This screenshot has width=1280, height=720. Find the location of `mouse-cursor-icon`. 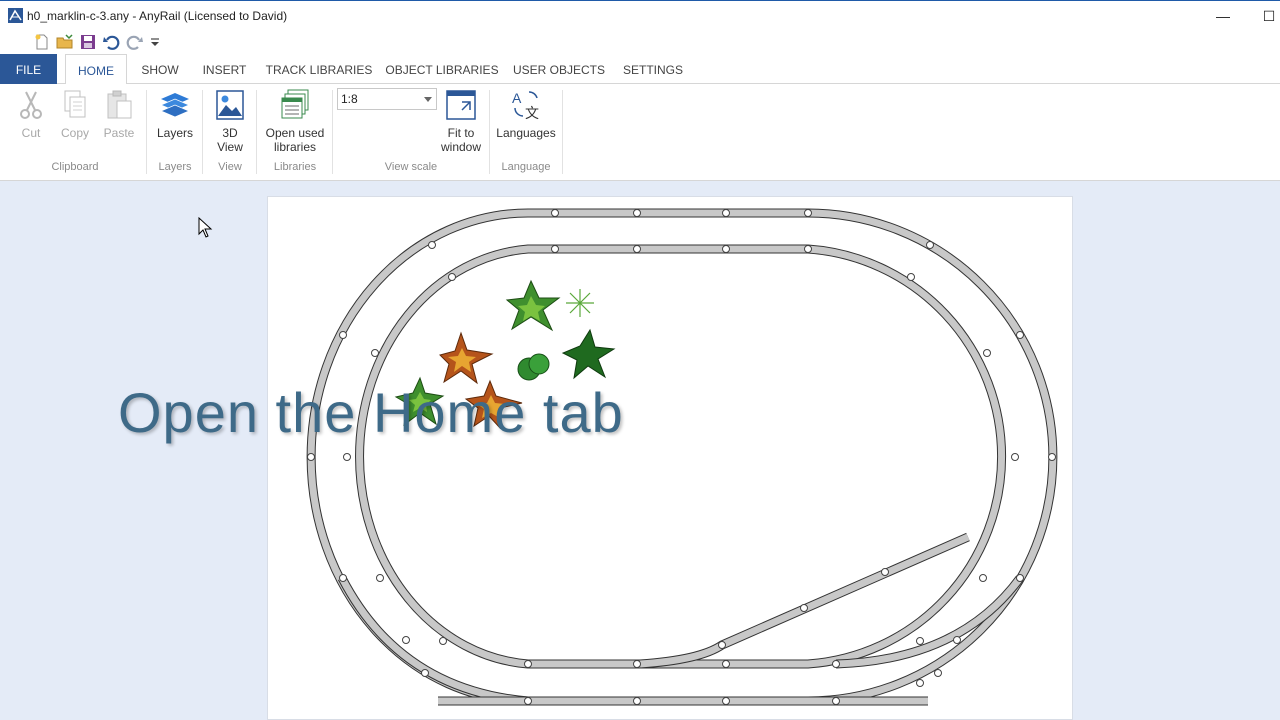

mouse-cursor-icon is located at coordinates (205, 227).